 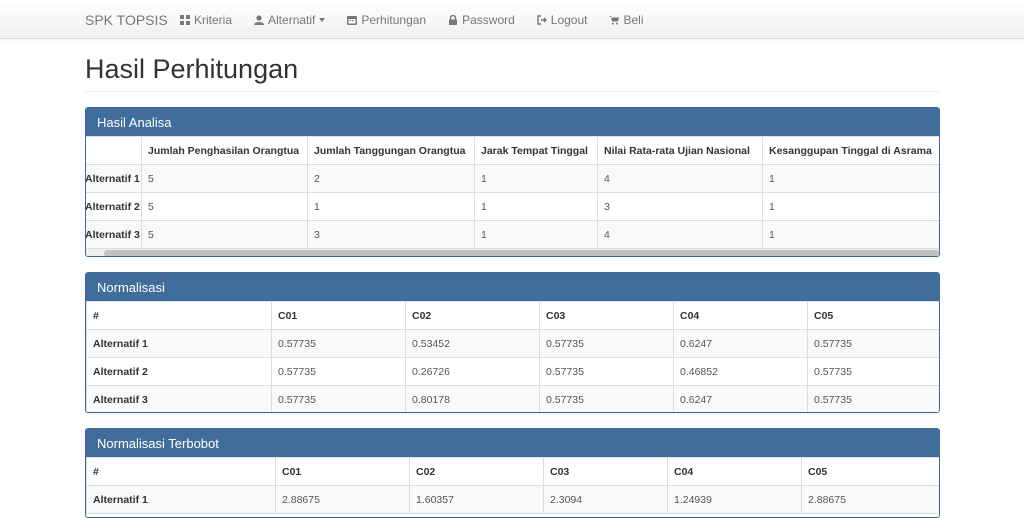 I want to click on nav-item-logout: Logout, so click(x=562, y=19).